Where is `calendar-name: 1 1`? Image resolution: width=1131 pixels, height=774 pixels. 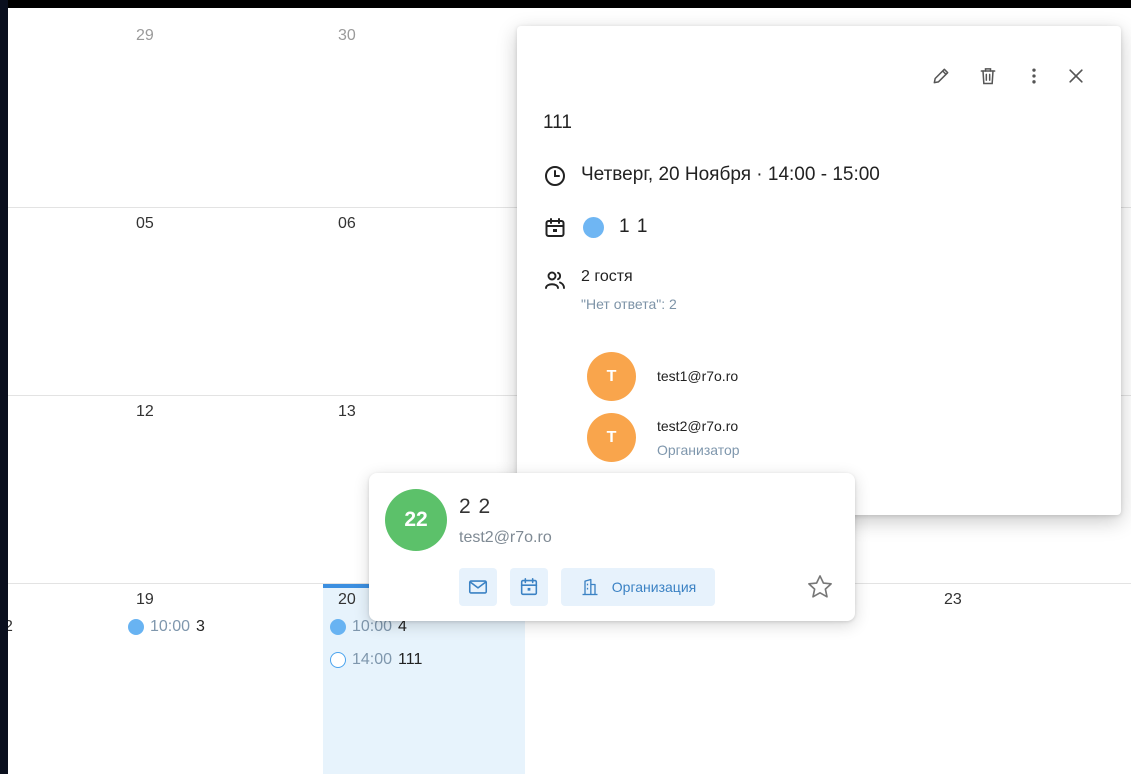 calendar-name: 1 1 is located at coordinates (634, 226).